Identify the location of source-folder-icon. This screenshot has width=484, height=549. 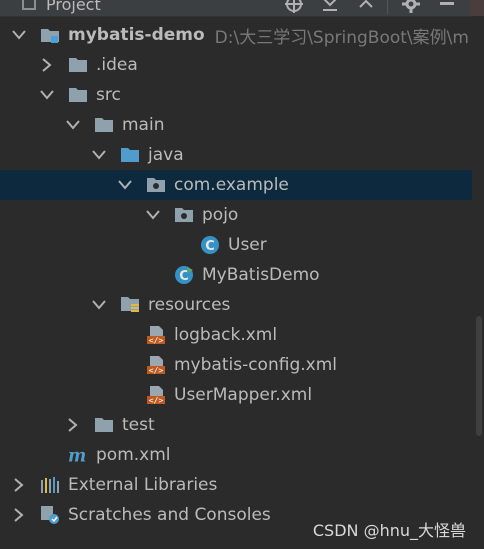
(130, 155).